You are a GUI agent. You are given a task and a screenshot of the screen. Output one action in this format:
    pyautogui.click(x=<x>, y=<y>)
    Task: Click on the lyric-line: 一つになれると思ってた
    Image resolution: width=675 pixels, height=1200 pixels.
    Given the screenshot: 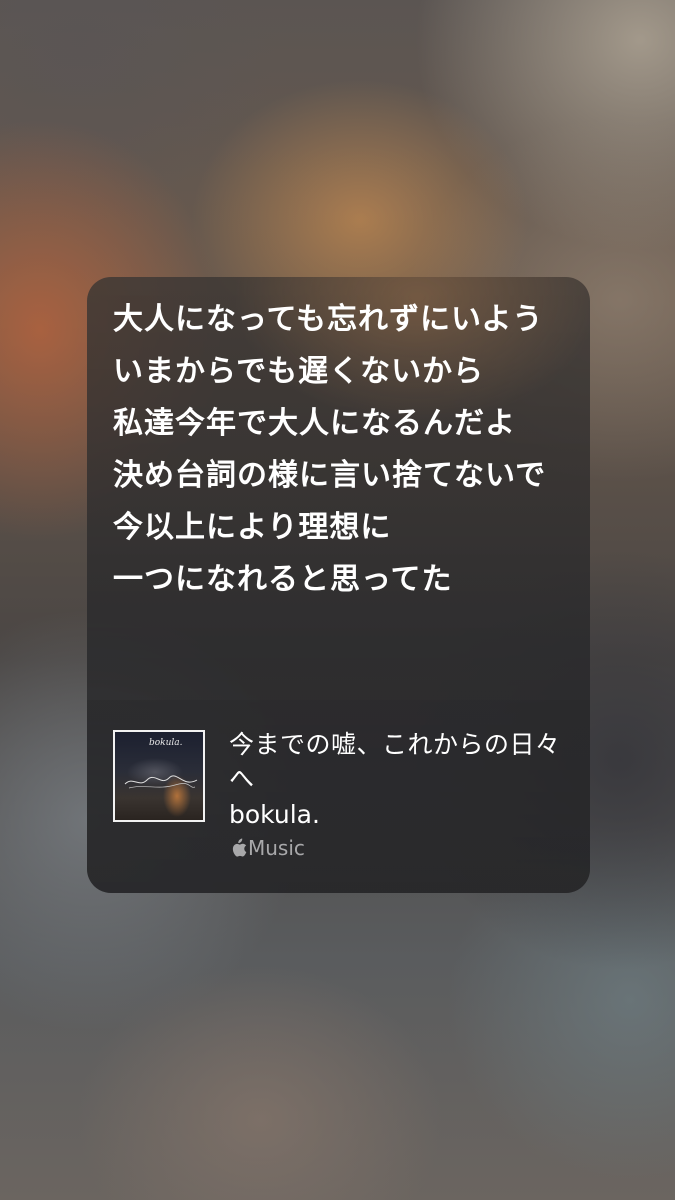 What is the action you would take?
    pyautogui.click(x=283, y=579)
    